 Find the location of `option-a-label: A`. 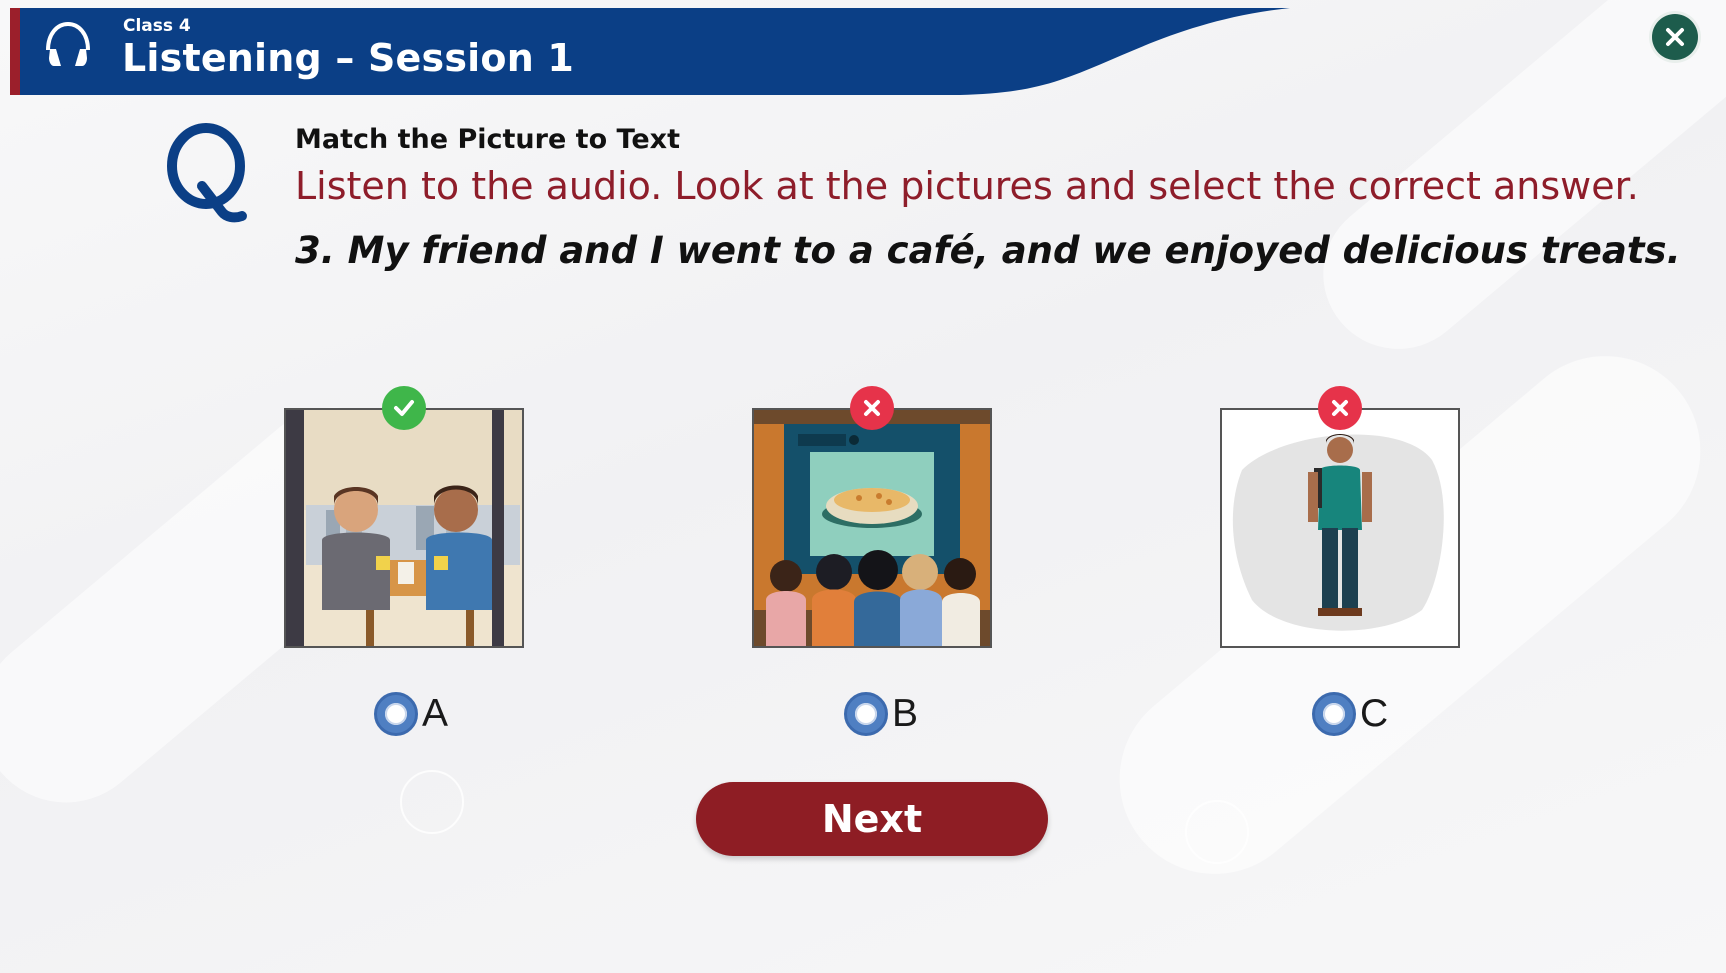

option-a-label: A is located at coordinates (435, 713).